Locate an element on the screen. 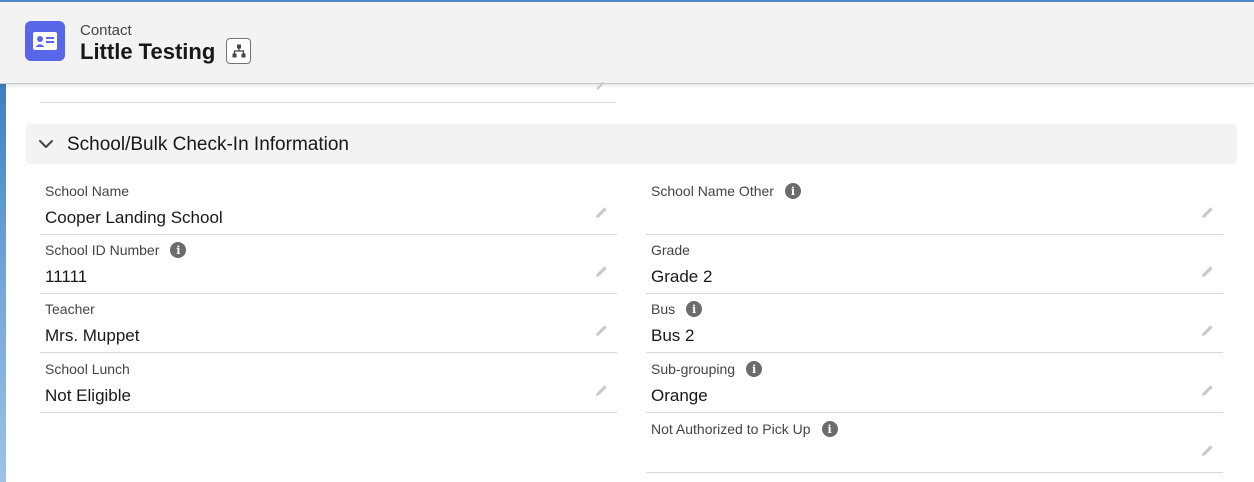 This screenshot has height=482, width=1254. field-sub-grouping: Sub-grouping i Orange is located at coordinates (934, 383).